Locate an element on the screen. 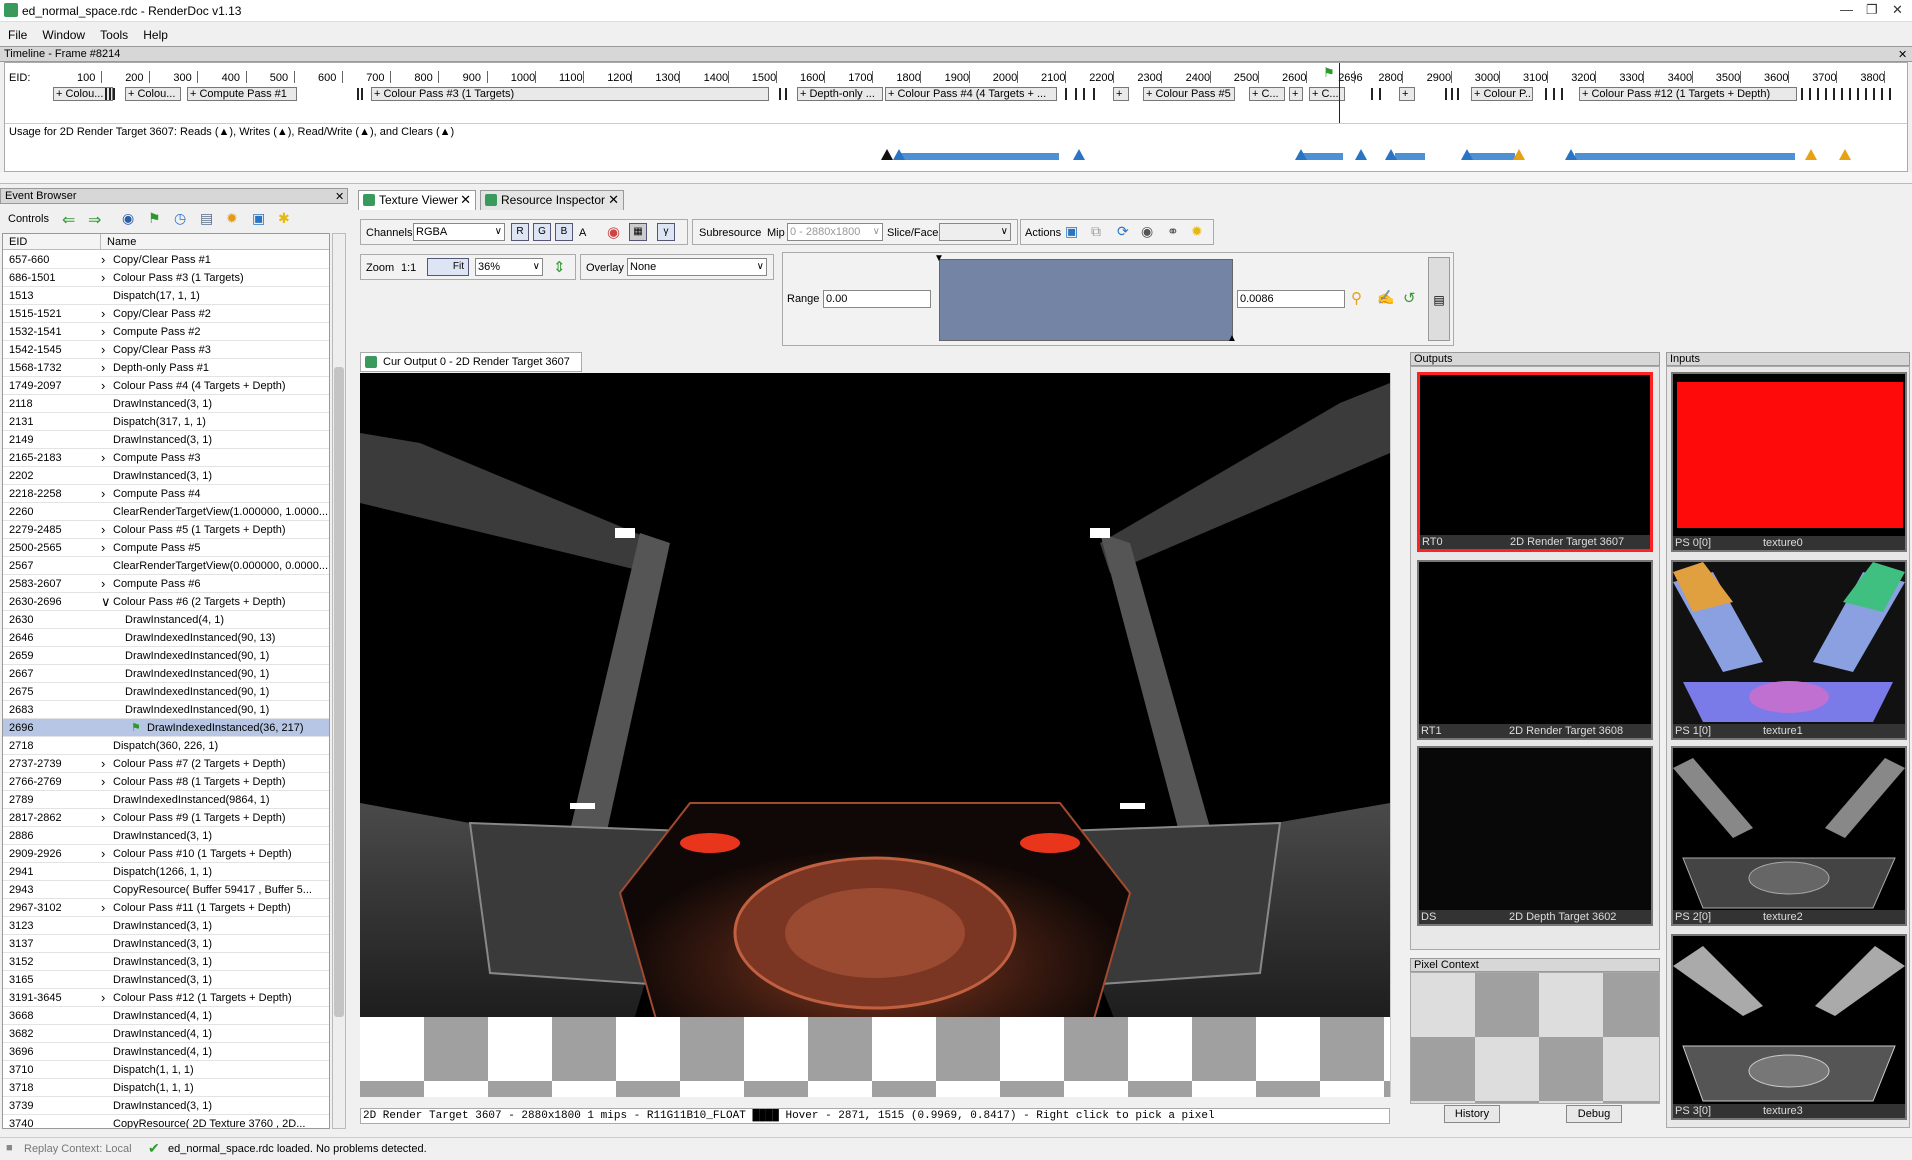 The height and width of the screenshot is (1160, 1912). event-row: 2789 DrawIndexedInstanced(9864, 1) is located at coordinates (166, 800).